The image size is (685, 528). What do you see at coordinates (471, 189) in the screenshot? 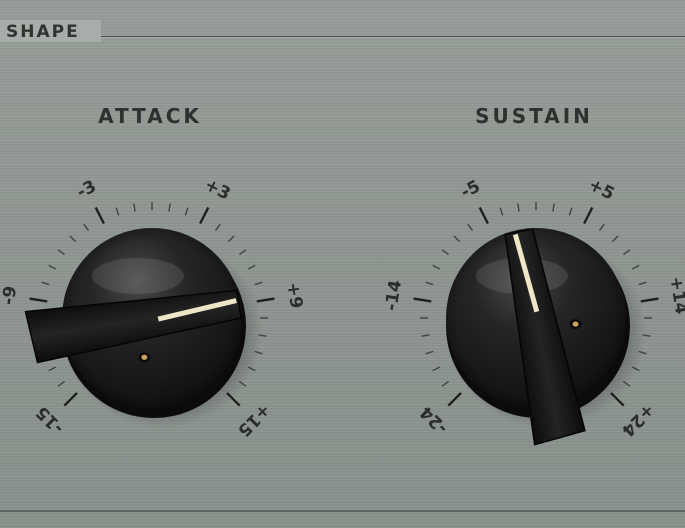
I see `sustain-scale-label: -5` at bounding box center [471, 189].